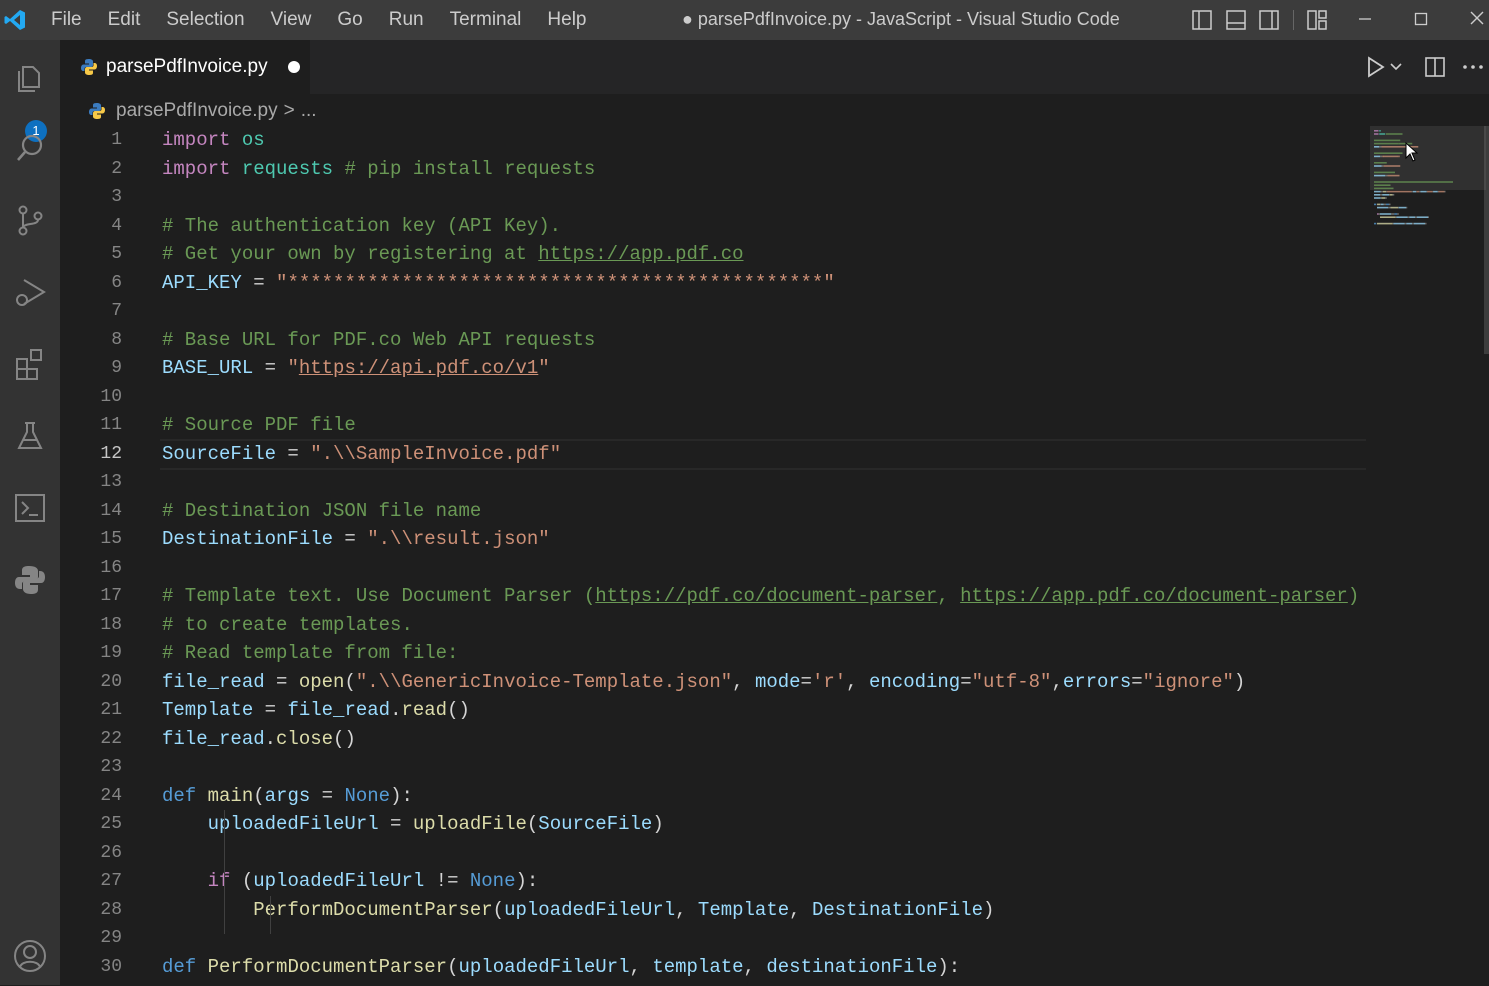  What do you see at coordinates (1396, 67) in the screenshot?
I see `chevron-down-icon` at bounding box center [1396, 67].